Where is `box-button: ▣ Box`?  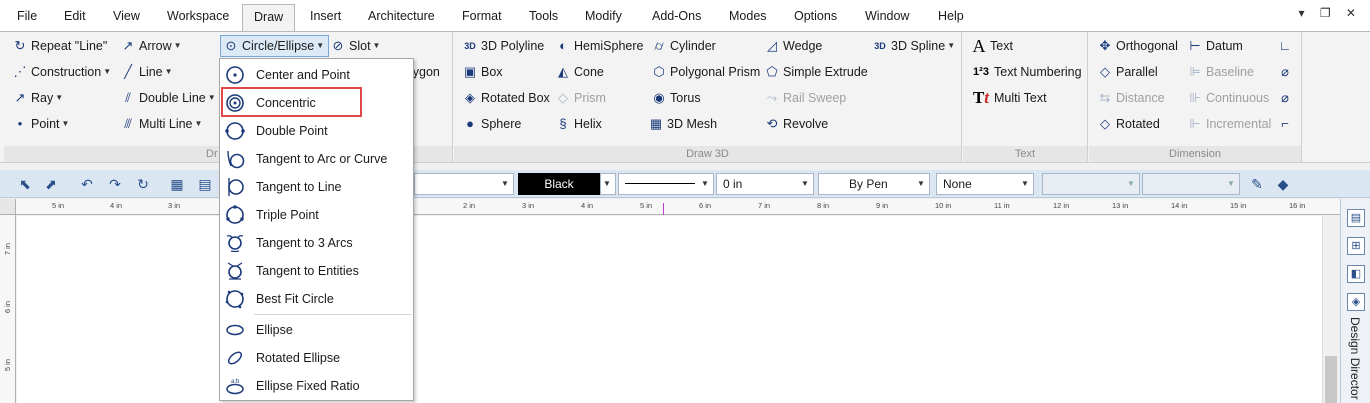 box-button: ▣ Box is located at coordinates (482, 72).